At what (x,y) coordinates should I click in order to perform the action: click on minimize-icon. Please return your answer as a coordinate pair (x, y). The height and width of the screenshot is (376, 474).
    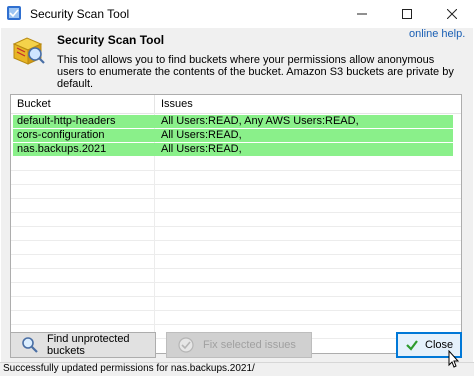
    Looking at the image, I should click on (361, 14).